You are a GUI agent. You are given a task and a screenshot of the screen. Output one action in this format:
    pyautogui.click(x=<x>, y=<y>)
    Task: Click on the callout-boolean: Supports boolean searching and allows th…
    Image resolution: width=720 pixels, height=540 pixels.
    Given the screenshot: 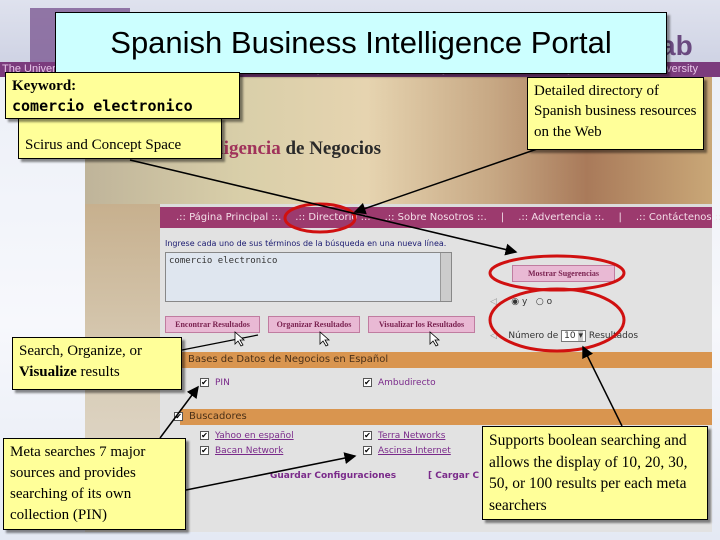 What is the action you would take?
    pyautogui.click(x=595, y=473)
    